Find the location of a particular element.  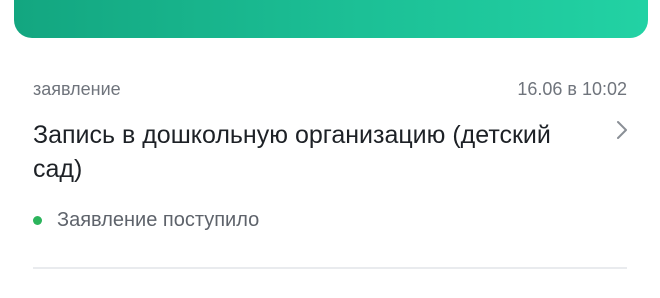

chevron-right-icon is located at coordinates (622, 130).